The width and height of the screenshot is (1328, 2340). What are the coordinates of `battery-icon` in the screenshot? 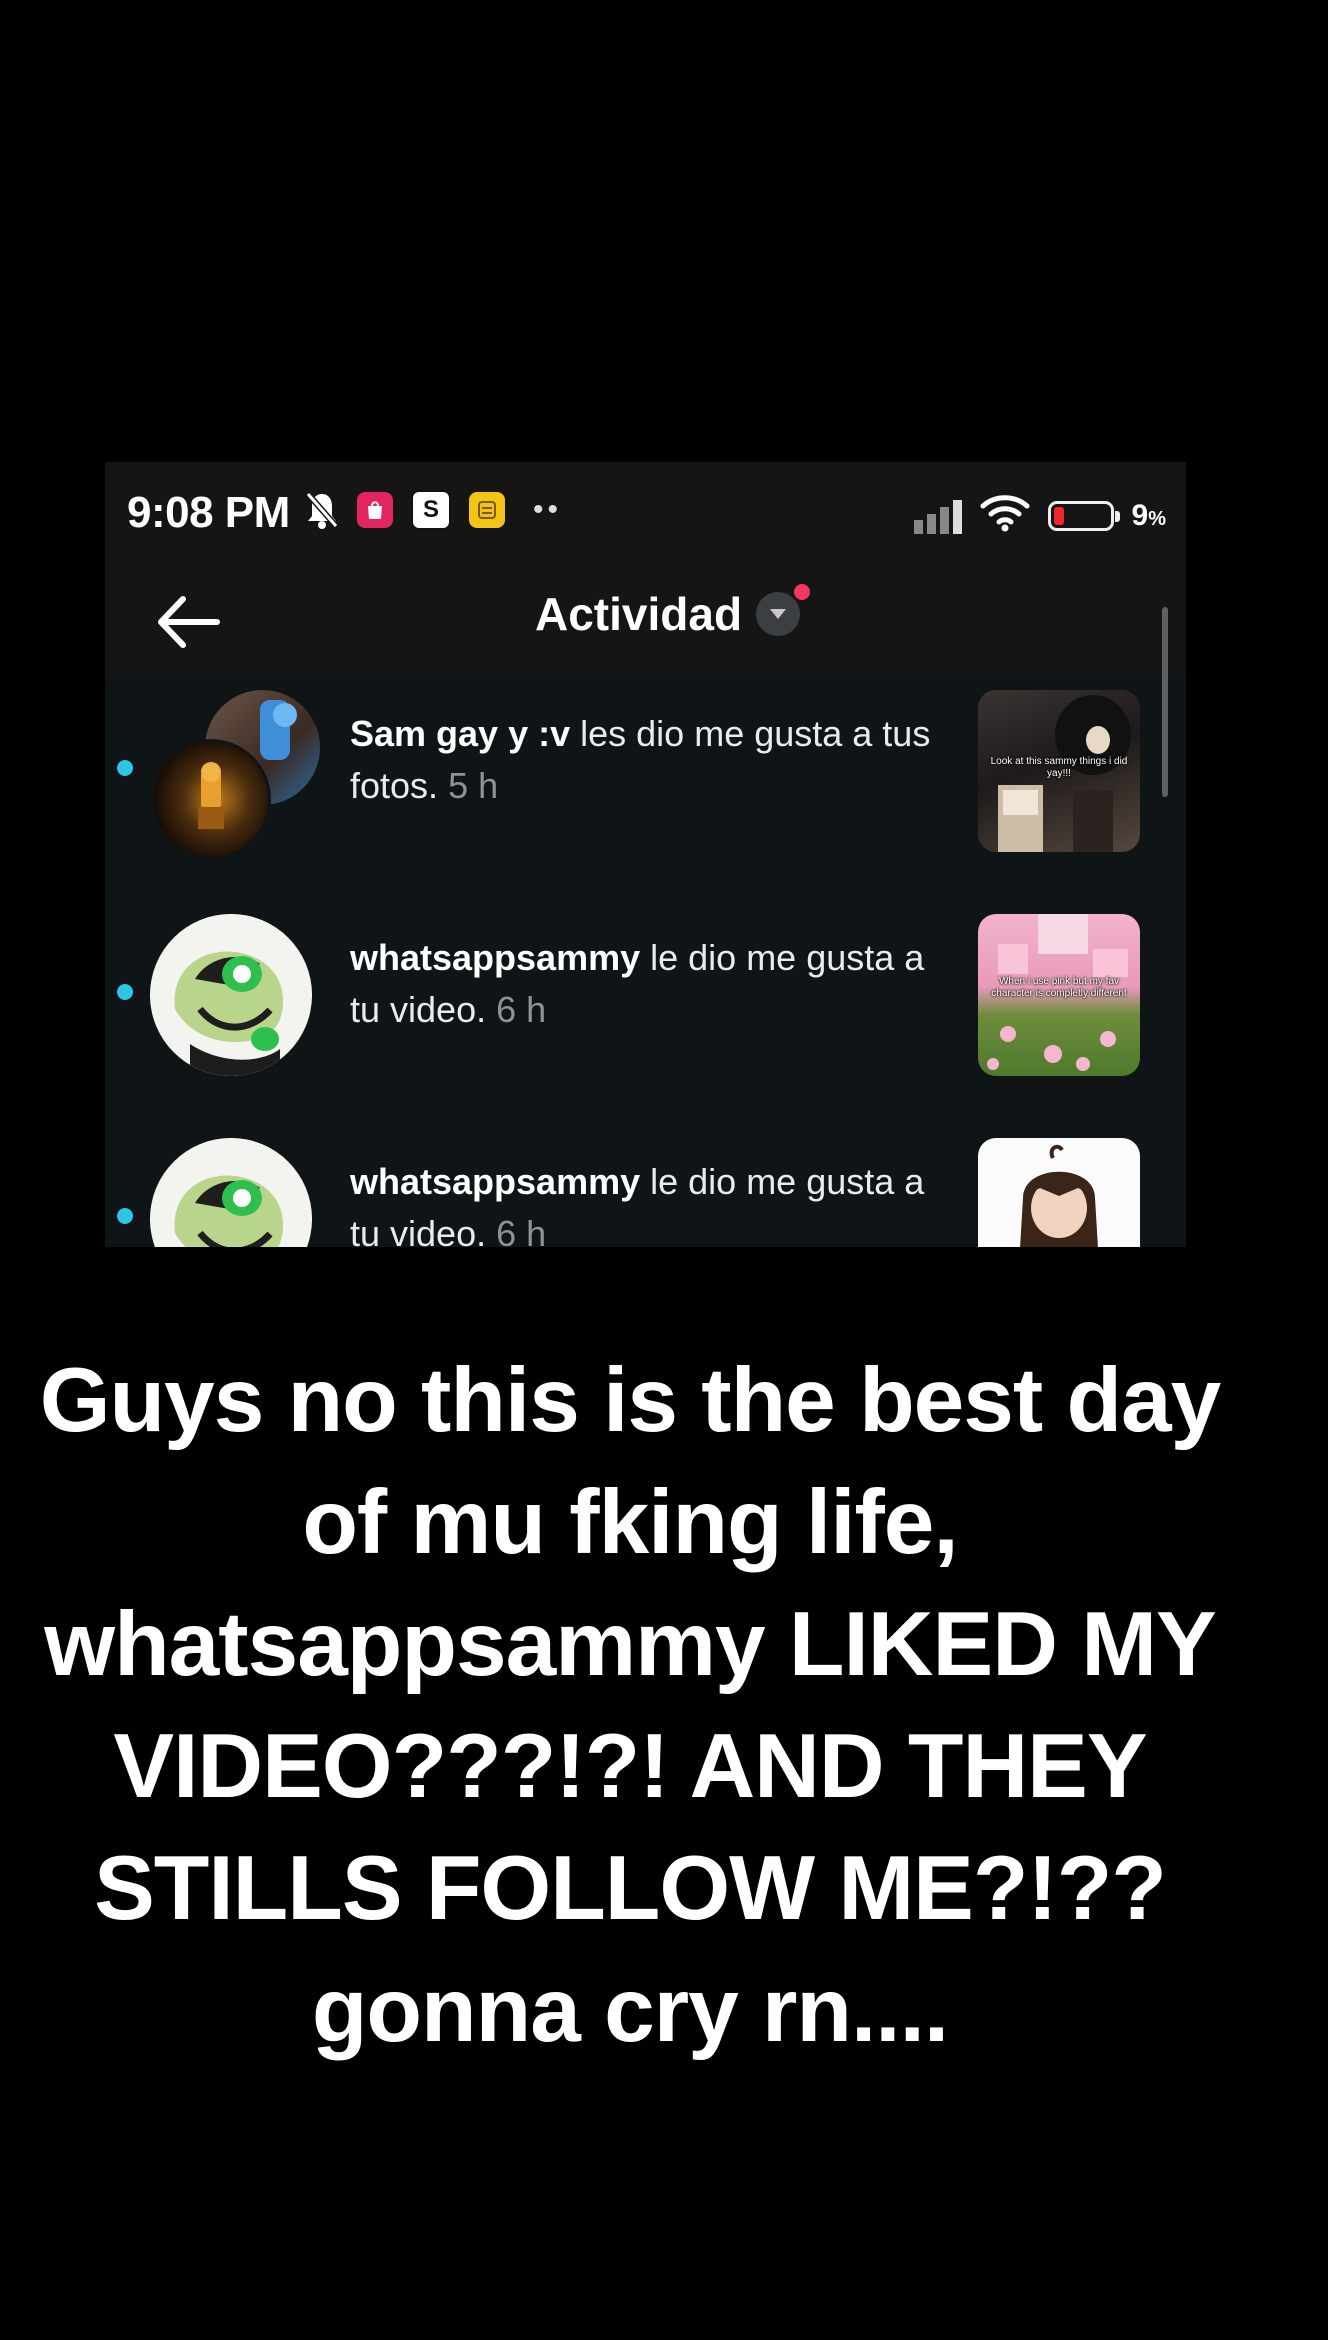 It's located at (1083, 515).